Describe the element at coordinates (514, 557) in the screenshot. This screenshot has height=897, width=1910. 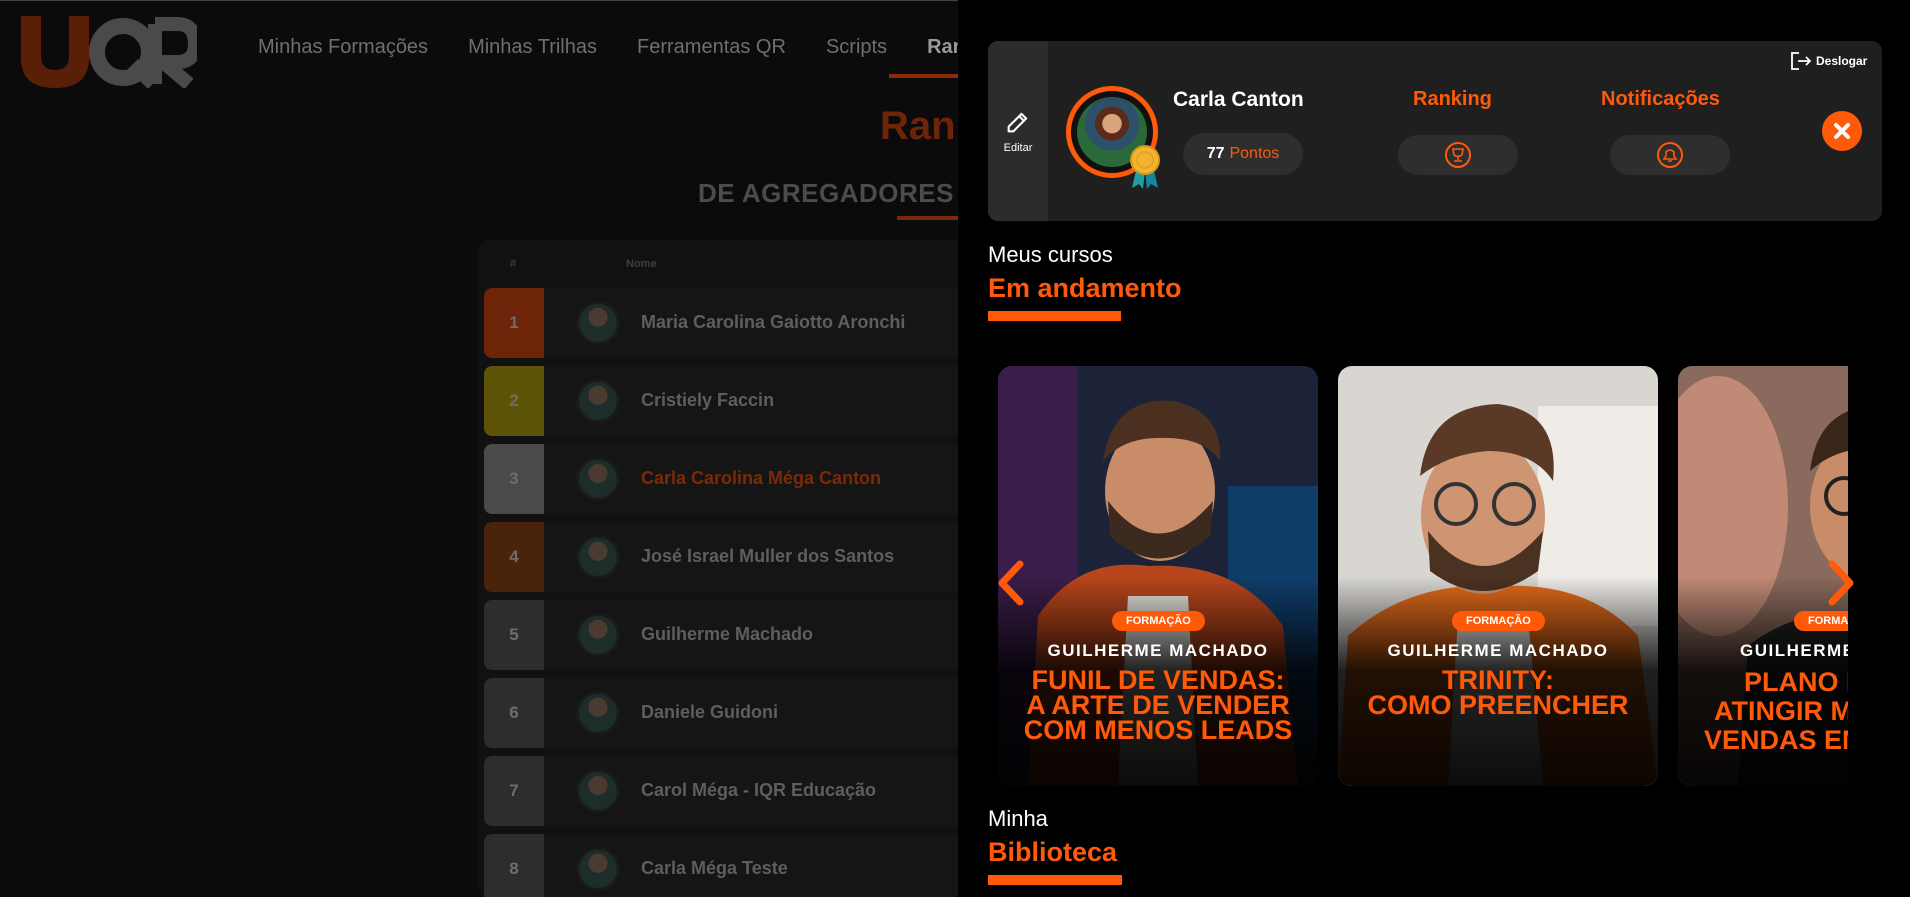
I see `rank-number: 4` at that location.